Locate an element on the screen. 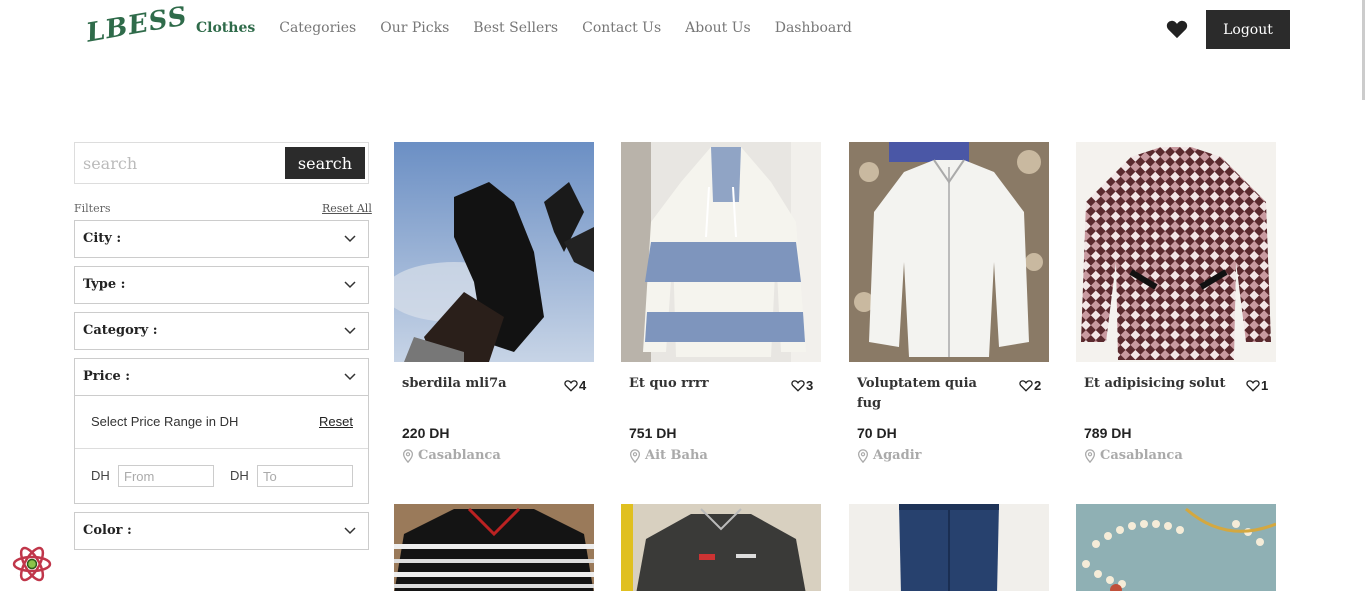 The height and width of the screenshot is (591, 1365). nav-contact-us: Contact Us is located at coordinates (621, 28).